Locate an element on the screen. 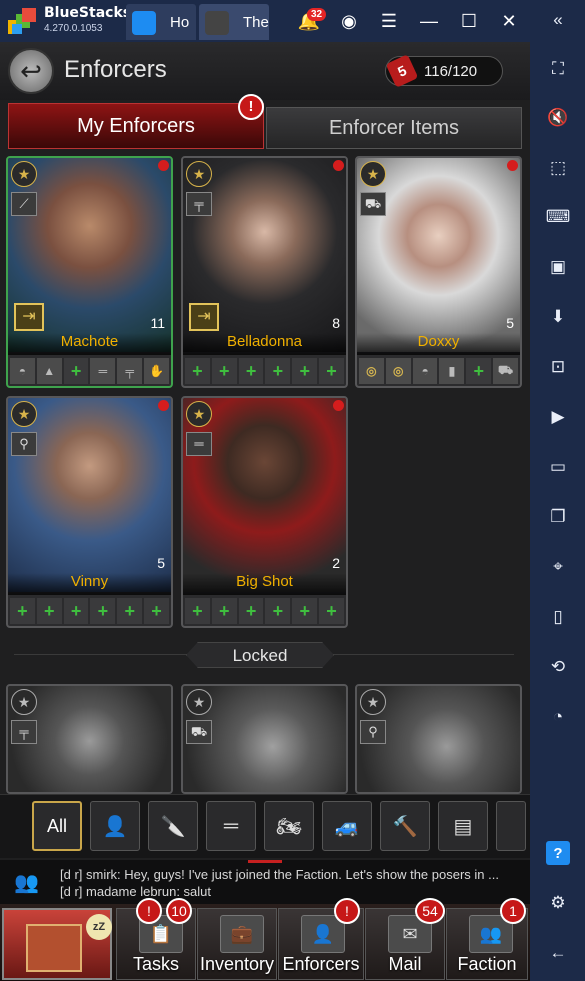 The image size is (585, 981). filter-all-button: All is located at coordinates (57, 826).